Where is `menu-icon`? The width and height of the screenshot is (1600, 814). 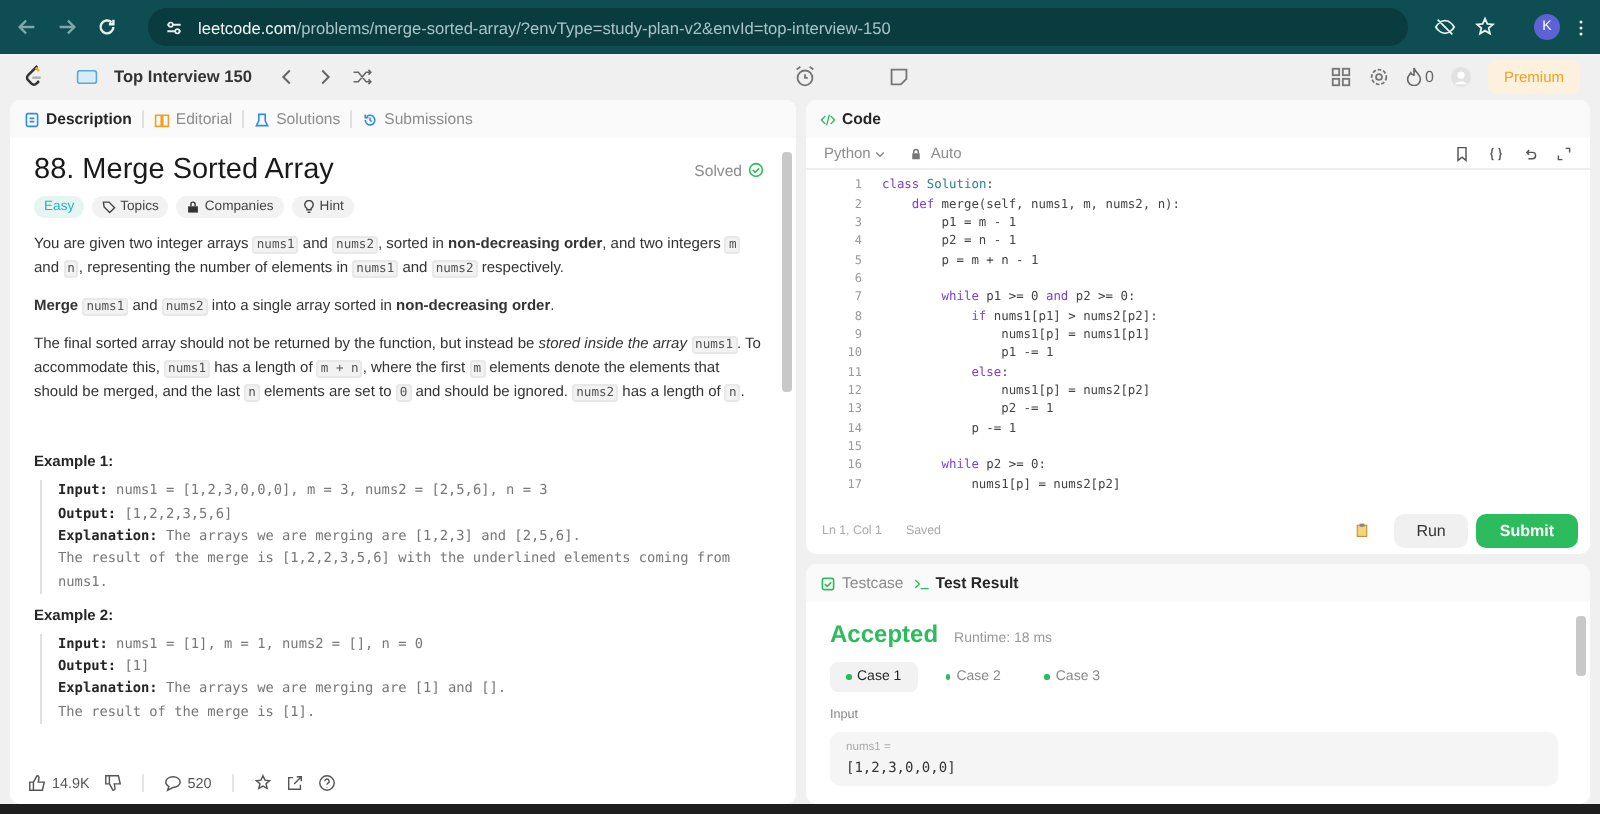 menu-icon is located at coordinates (1581, 27).